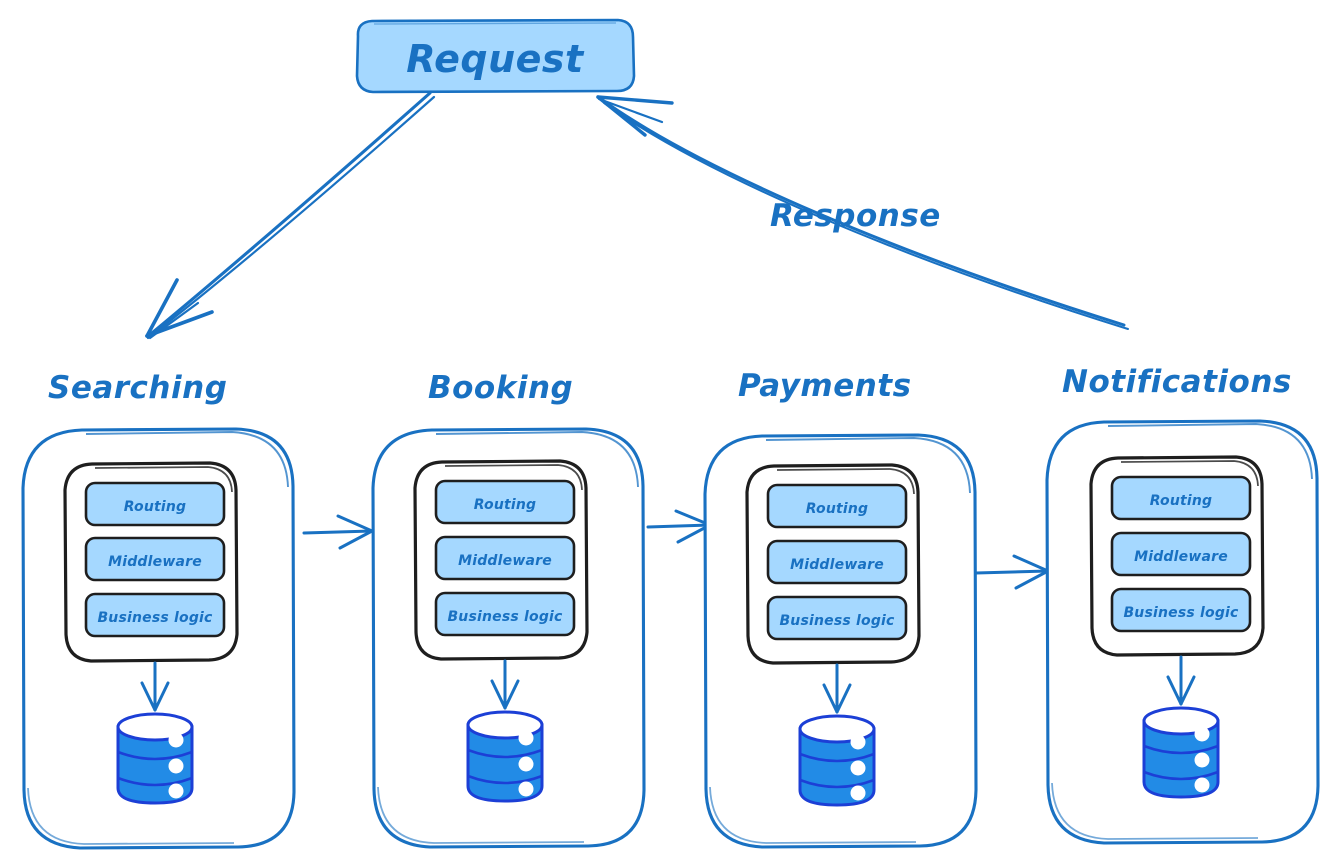 The width and height of the screenshot is (1337, 863). I want to click on layer-label-business-logic-notifications: Business logic, so click(1181, 613).